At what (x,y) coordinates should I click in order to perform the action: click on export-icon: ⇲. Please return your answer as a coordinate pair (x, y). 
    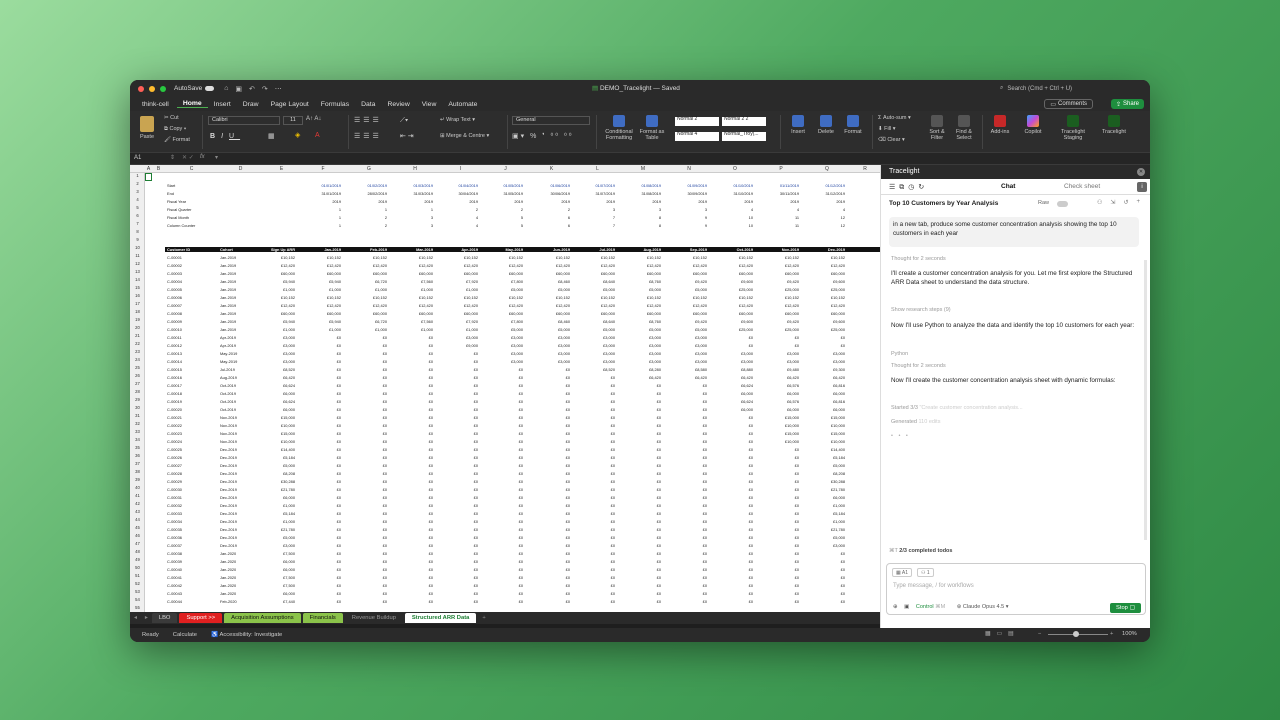
    Looking at the image, I should click on (1112, 202).